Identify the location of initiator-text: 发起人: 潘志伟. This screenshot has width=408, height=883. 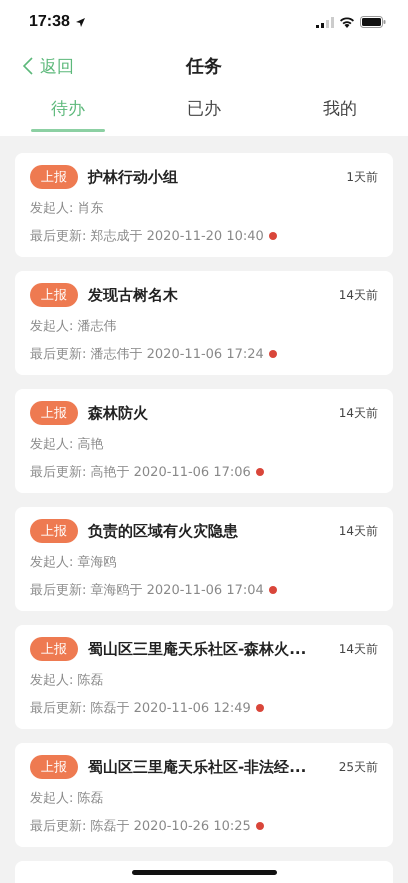
(74, 326).